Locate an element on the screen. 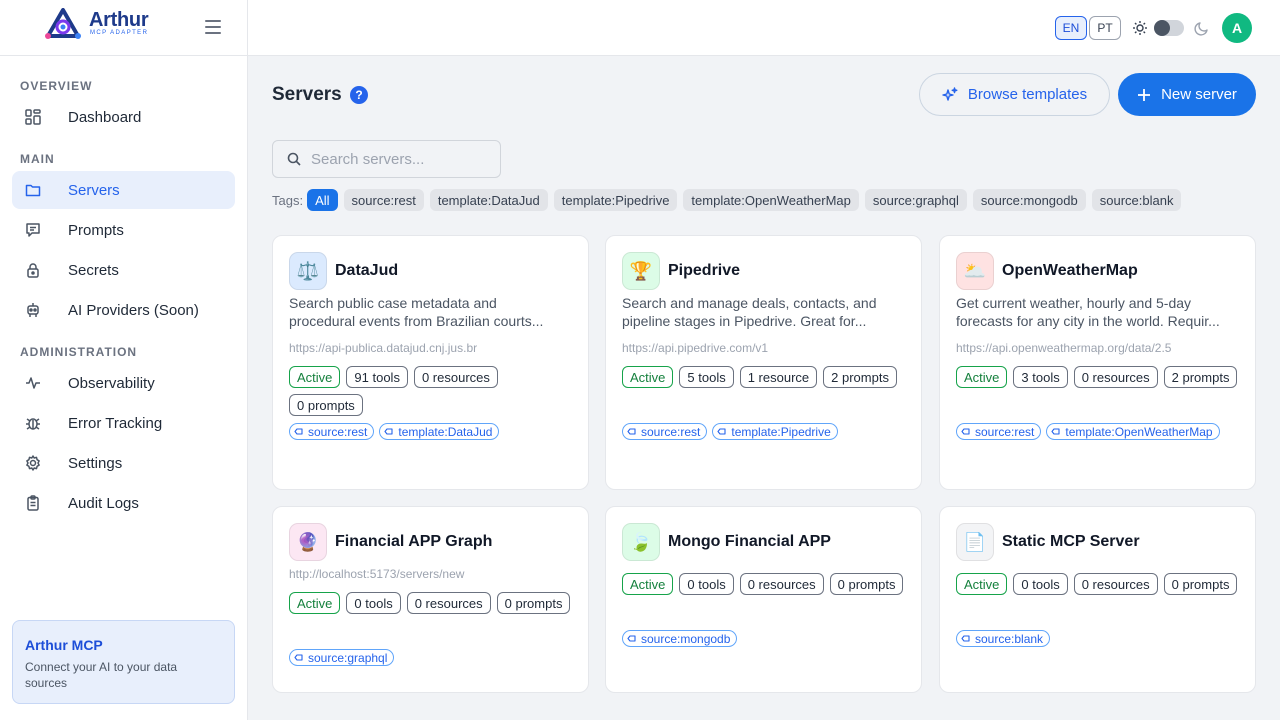  brand-name: Arthur is located at coordinates (119, 20).